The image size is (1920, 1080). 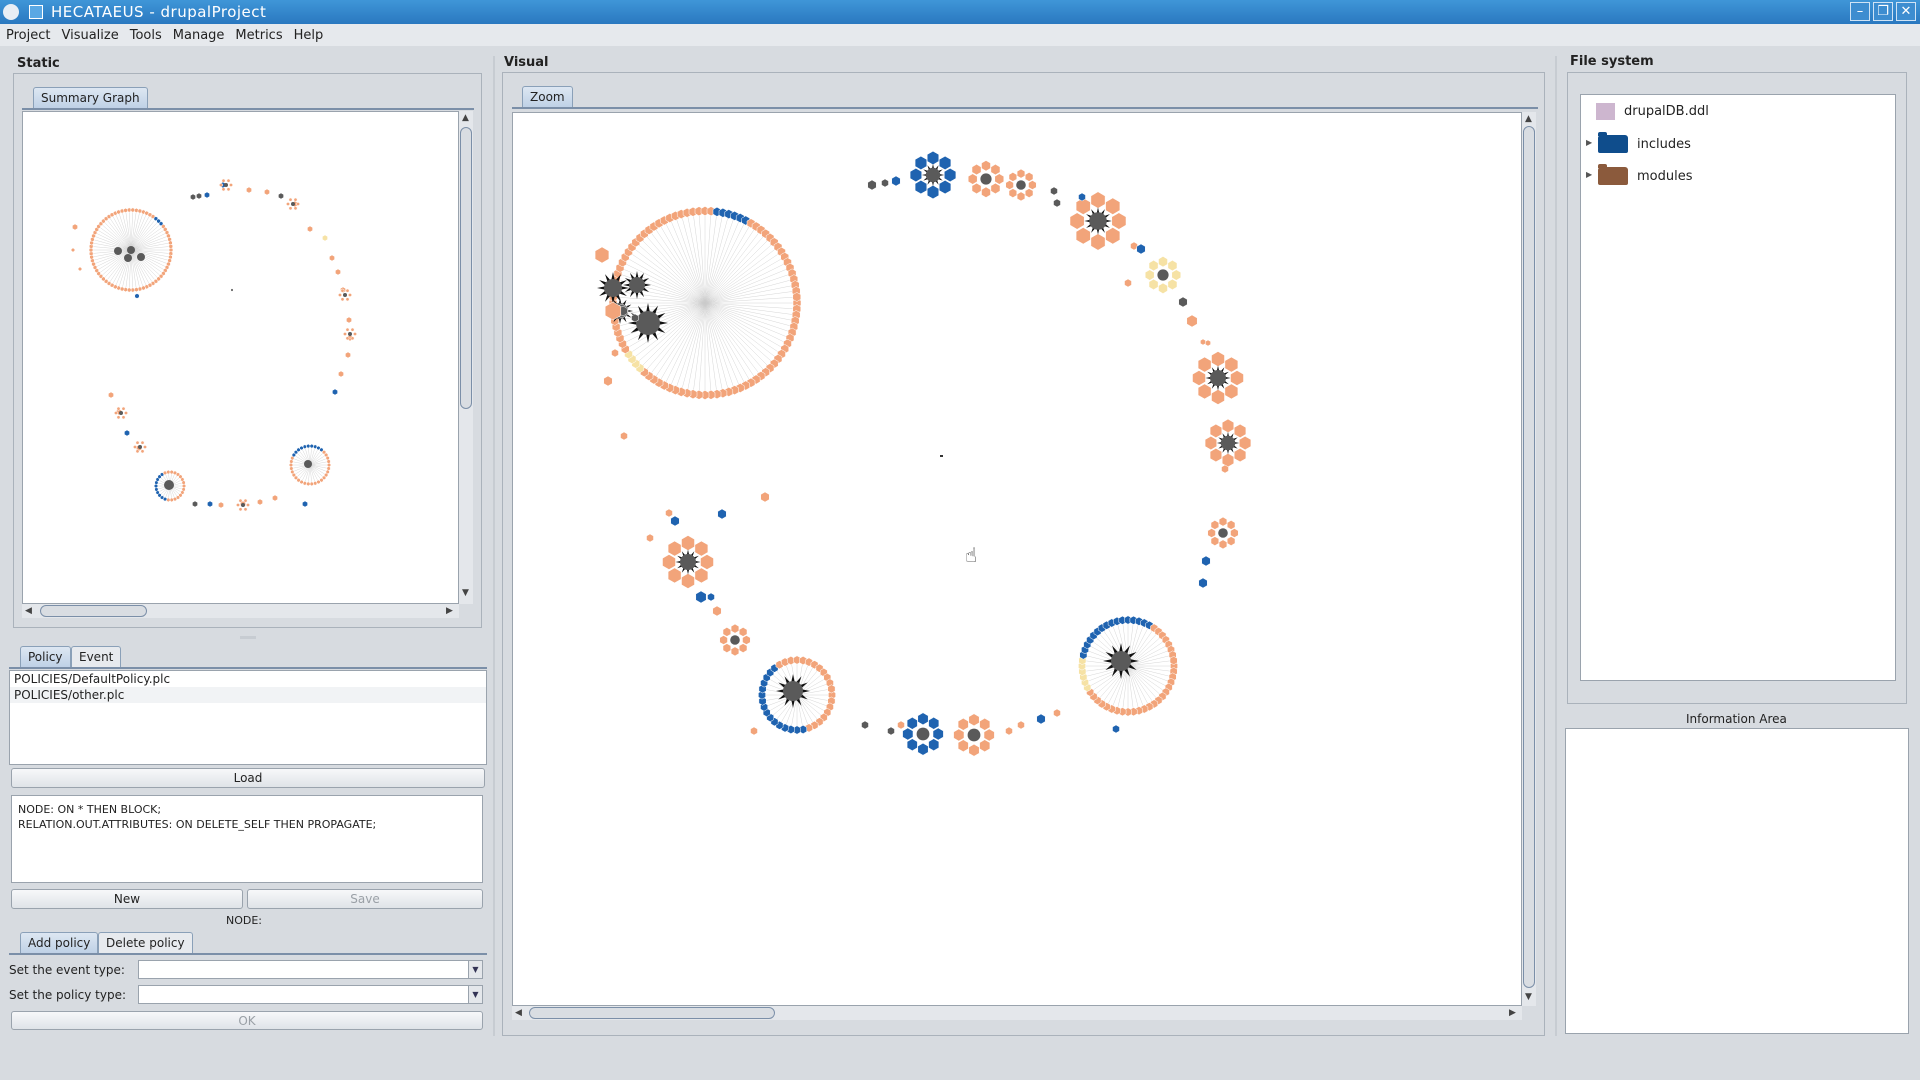 I want to click on visual-horizontal-scrollbar: ◀ ▶, so click(x=1017, y=1013).